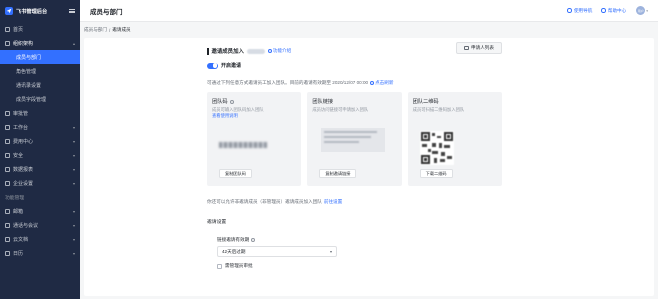 The height and width of the screenshot is (299, 658). I want to click on team-link-desc: 成员访问链接可申请加入团队, so click(340, 109).